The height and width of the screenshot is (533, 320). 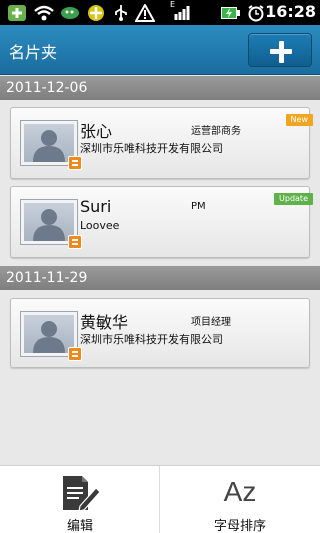 I want to click on alarm-icon, so click(x=256, y=12).